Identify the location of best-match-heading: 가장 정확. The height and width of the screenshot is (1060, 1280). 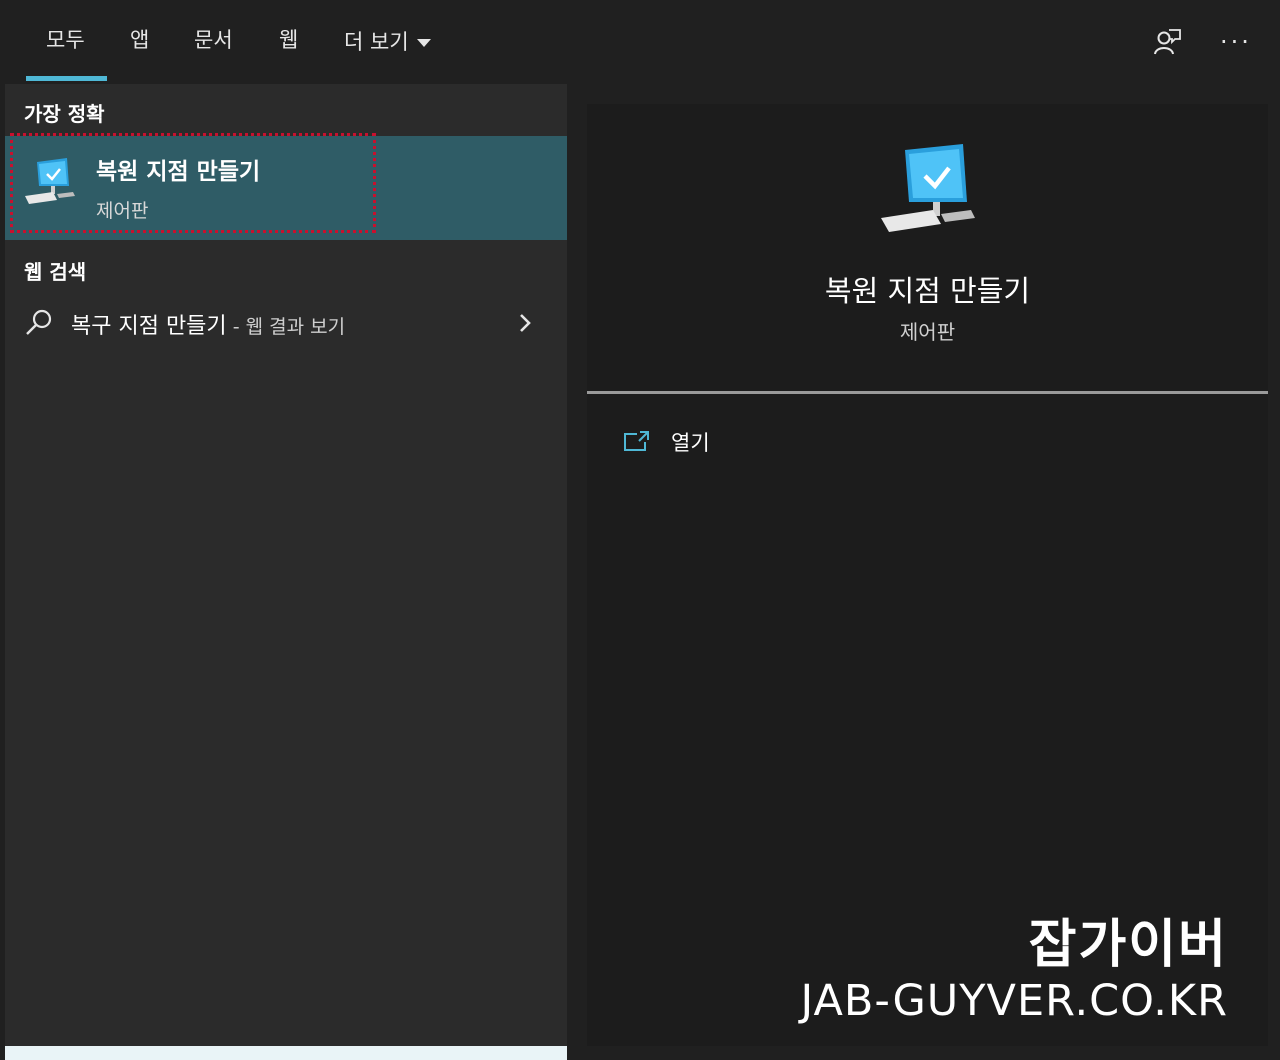
(64, 114).